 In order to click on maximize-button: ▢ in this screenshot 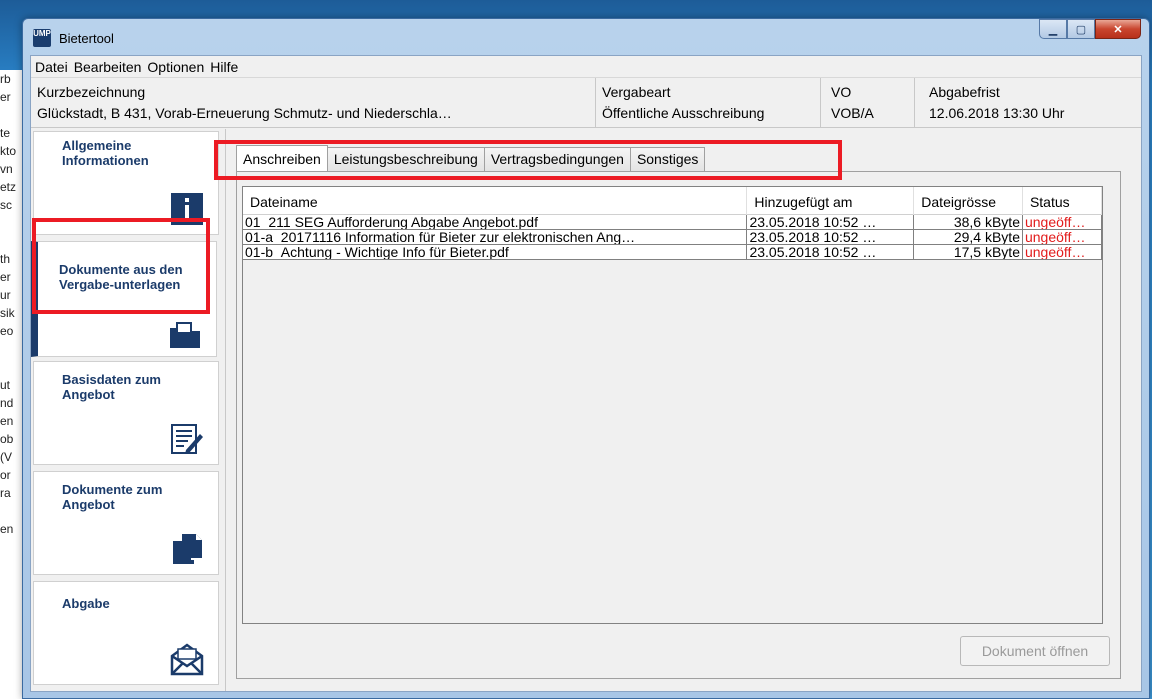, I will do `click(1081, 29)`.